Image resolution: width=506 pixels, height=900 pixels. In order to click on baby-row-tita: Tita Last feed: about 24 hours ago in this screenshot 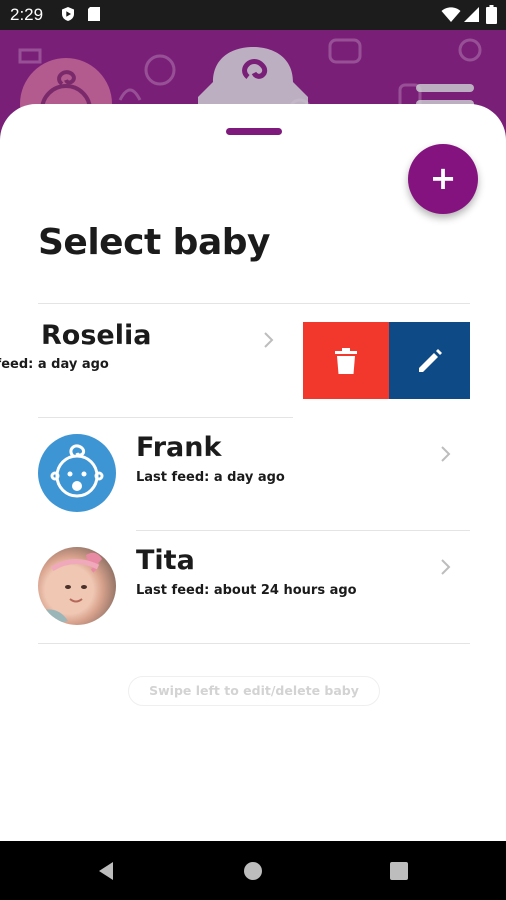, I will do `click(253, 587)`.